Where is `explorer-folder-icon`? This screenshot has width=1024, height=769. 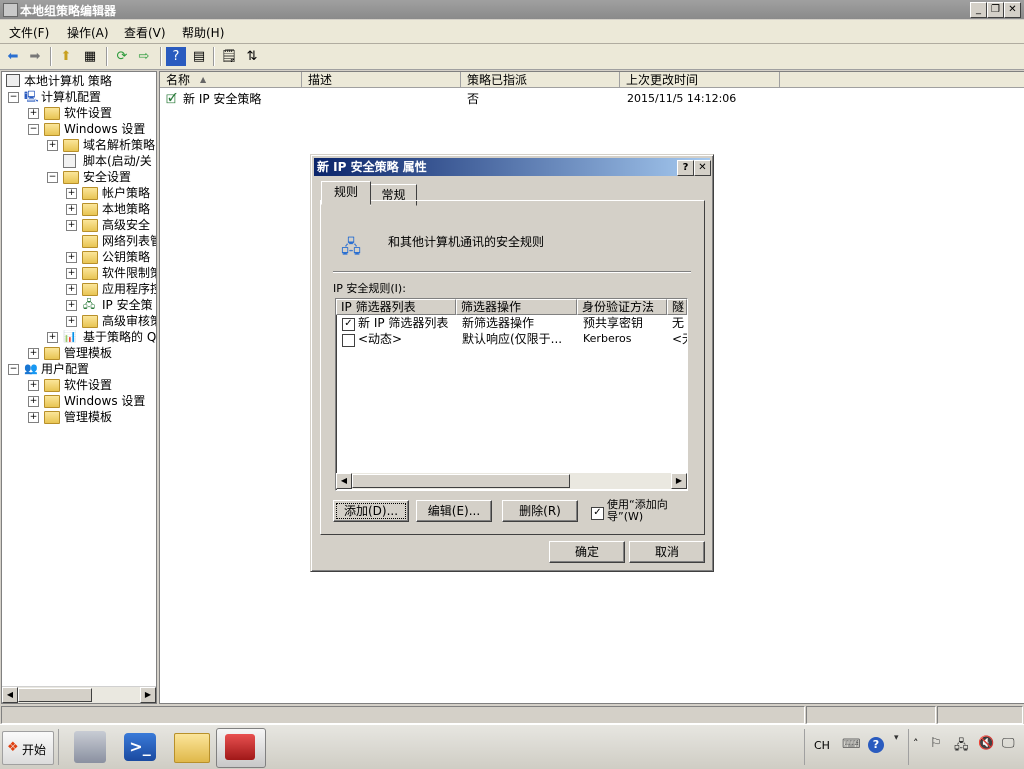 explorer-folder-icon is located at coordinates (192, 748).